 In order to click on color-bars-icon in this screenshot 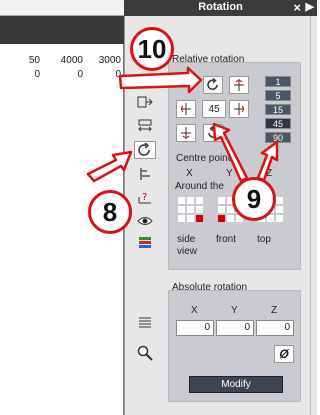, I will do `click(145, 243)`.